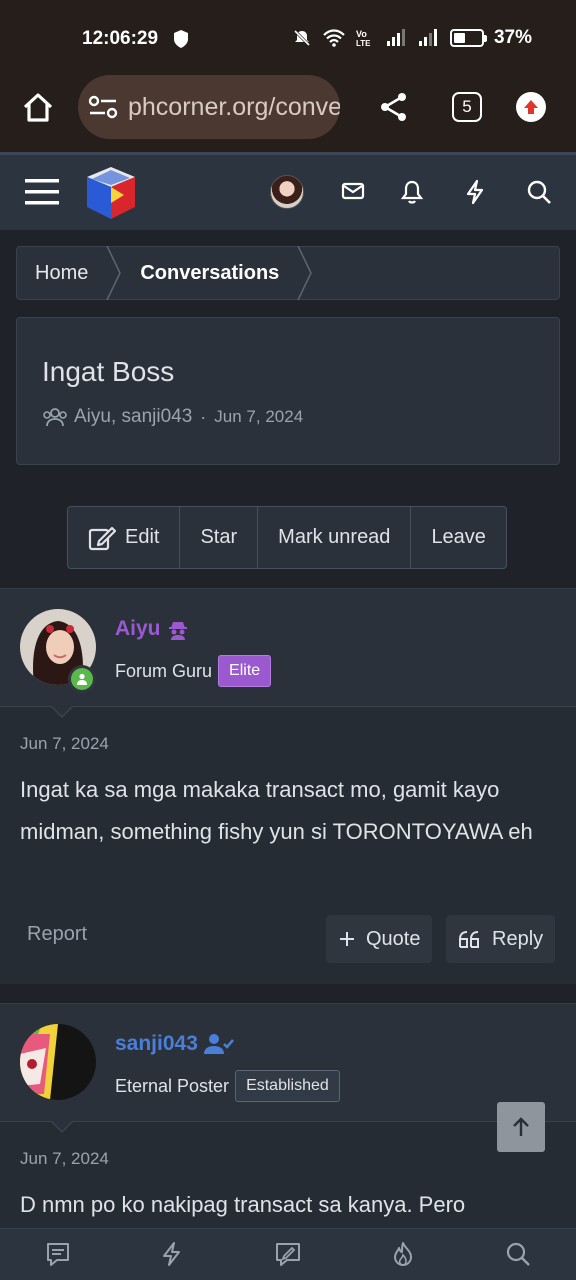 The width and height of the screenshot is (576, 1280). What do you see at coordinates (288, 653) in the screenshot?
I see `message-user-block: Aiyu Forum Guru Elite` at bounding box center [288, 653].